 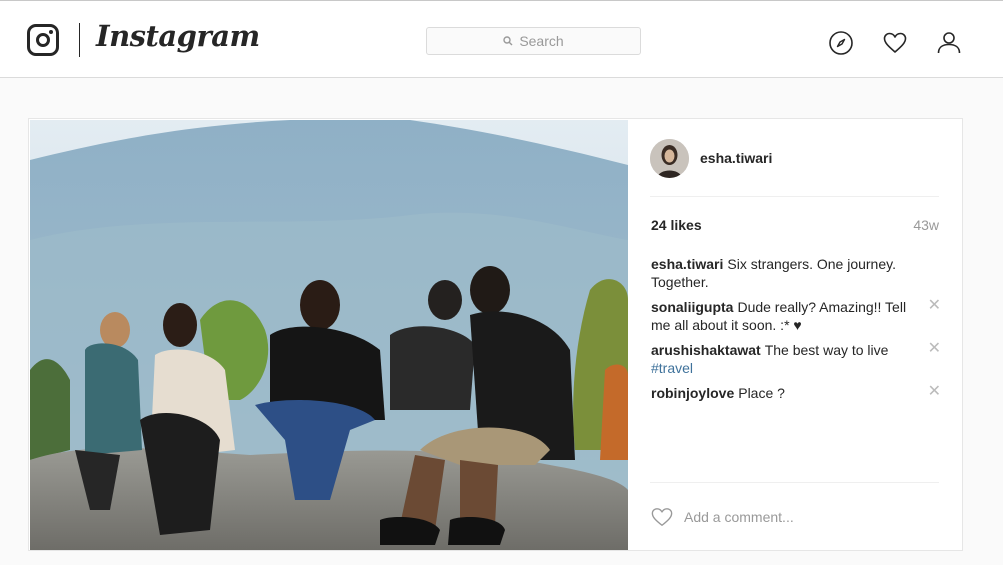 What do you see at coordinates (794, 168) in the screenshot?
I see `post-header: esha.tiwari` at bounding box center [794, 168].